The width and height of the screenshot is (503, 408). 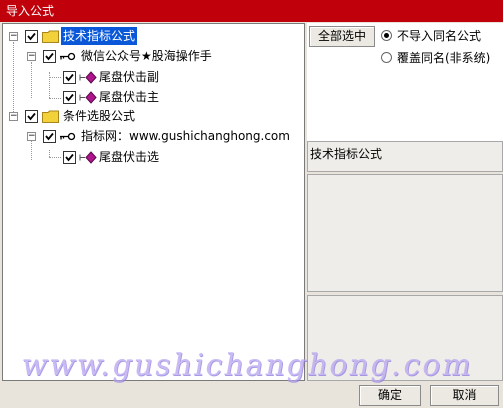 I want to click on checkbox-website, so click(x=49, y=136).